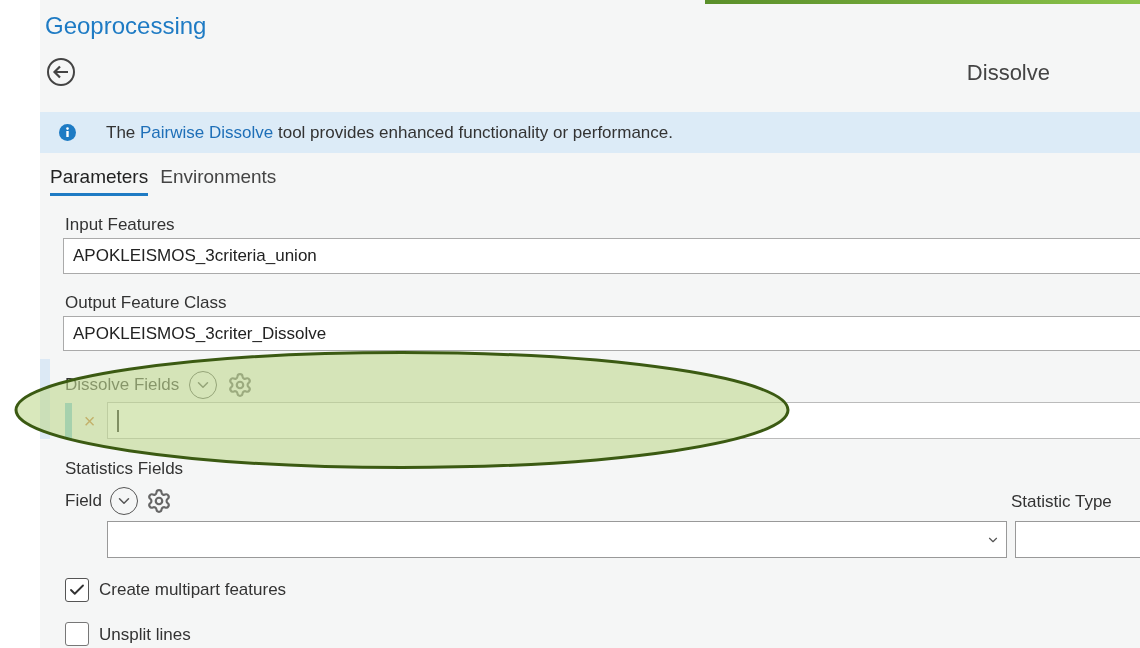  I want to click on statistic-type-dropdown, so click(1077, 539).